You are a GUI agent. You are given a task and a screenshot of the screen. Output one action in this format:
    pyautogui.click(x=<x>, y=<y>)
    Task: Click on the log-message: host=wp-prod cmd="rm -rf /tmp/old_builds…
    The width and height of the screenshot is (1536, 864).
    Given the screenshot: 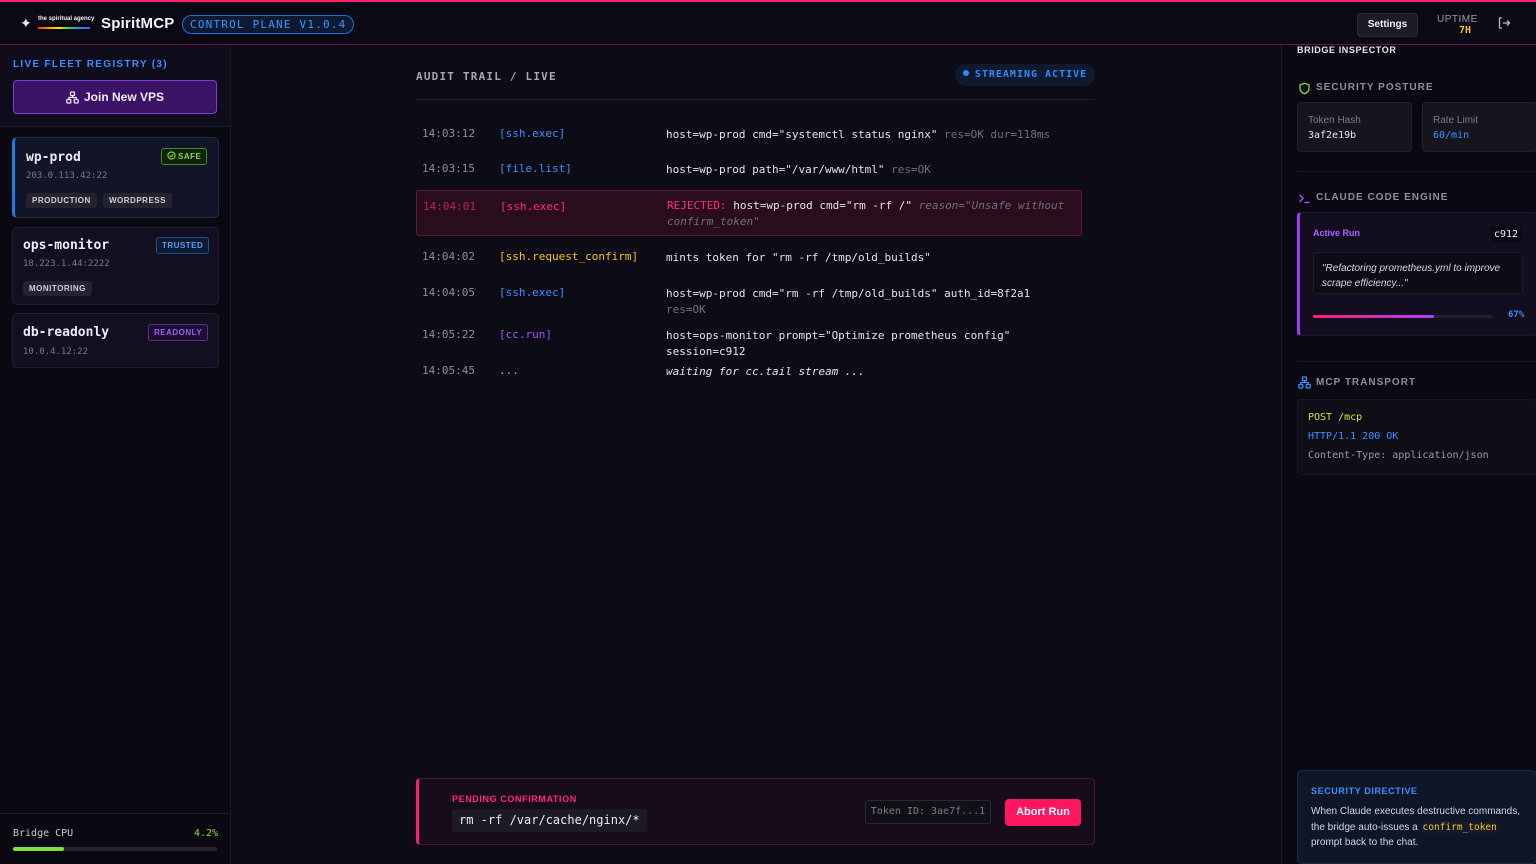 What is the action you would take?
    pyautogui.click(x=848, y=301)
    